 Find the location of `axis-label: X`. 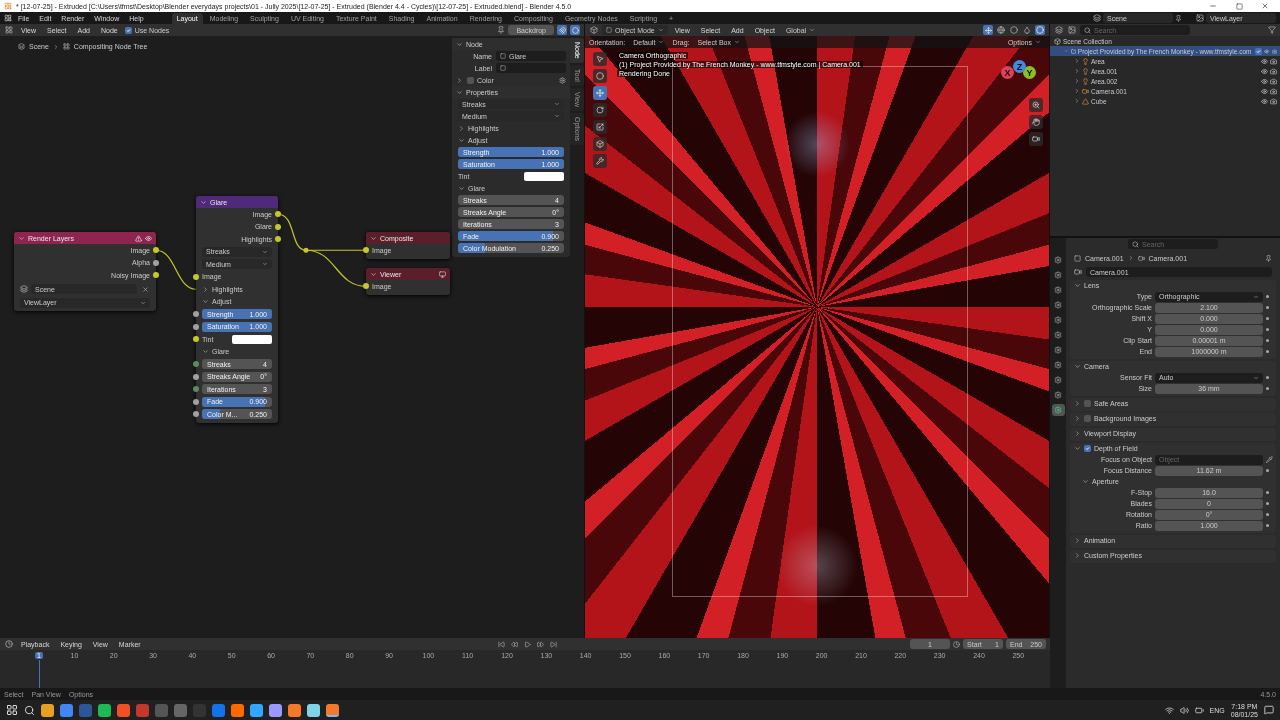

axis-label: X is located at coordinates (1007, 72).